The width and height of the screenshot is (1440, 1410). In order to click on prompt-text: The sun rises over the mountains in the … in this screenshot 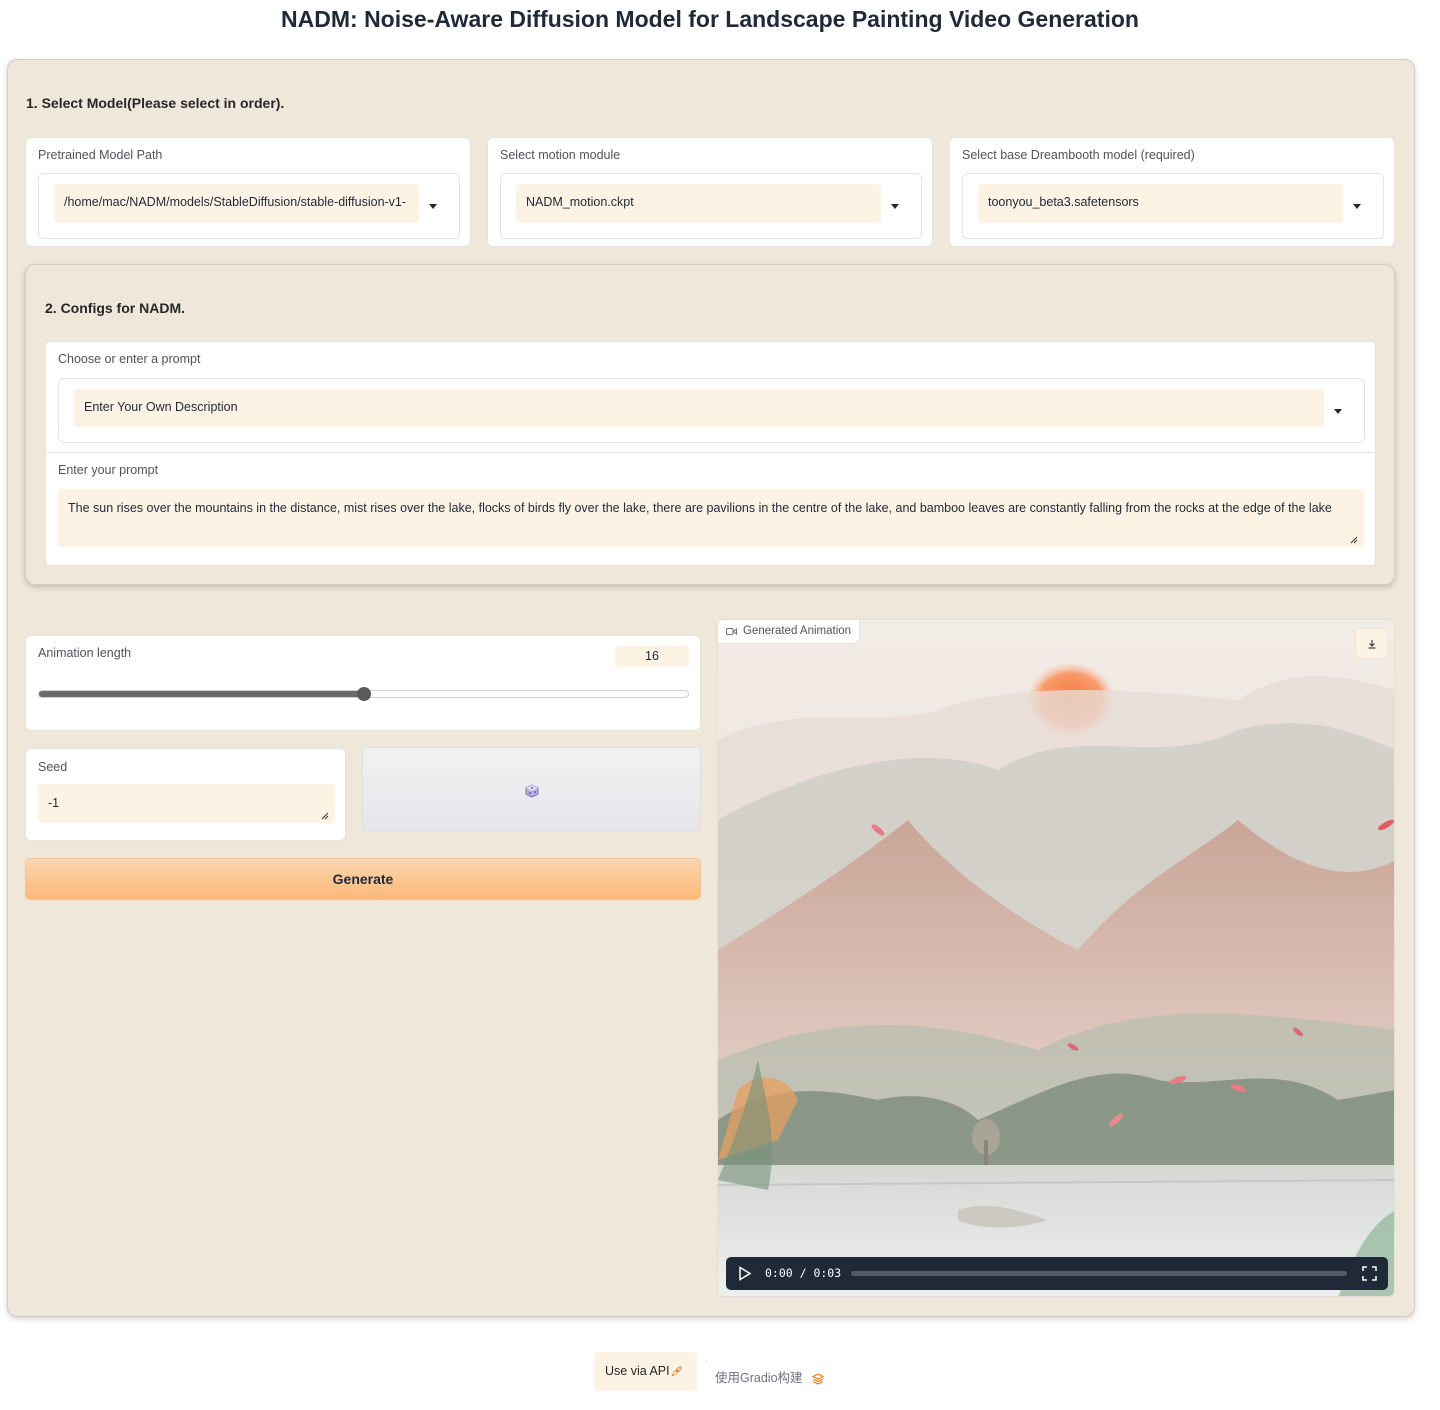, I will do `click(700, 508)`.